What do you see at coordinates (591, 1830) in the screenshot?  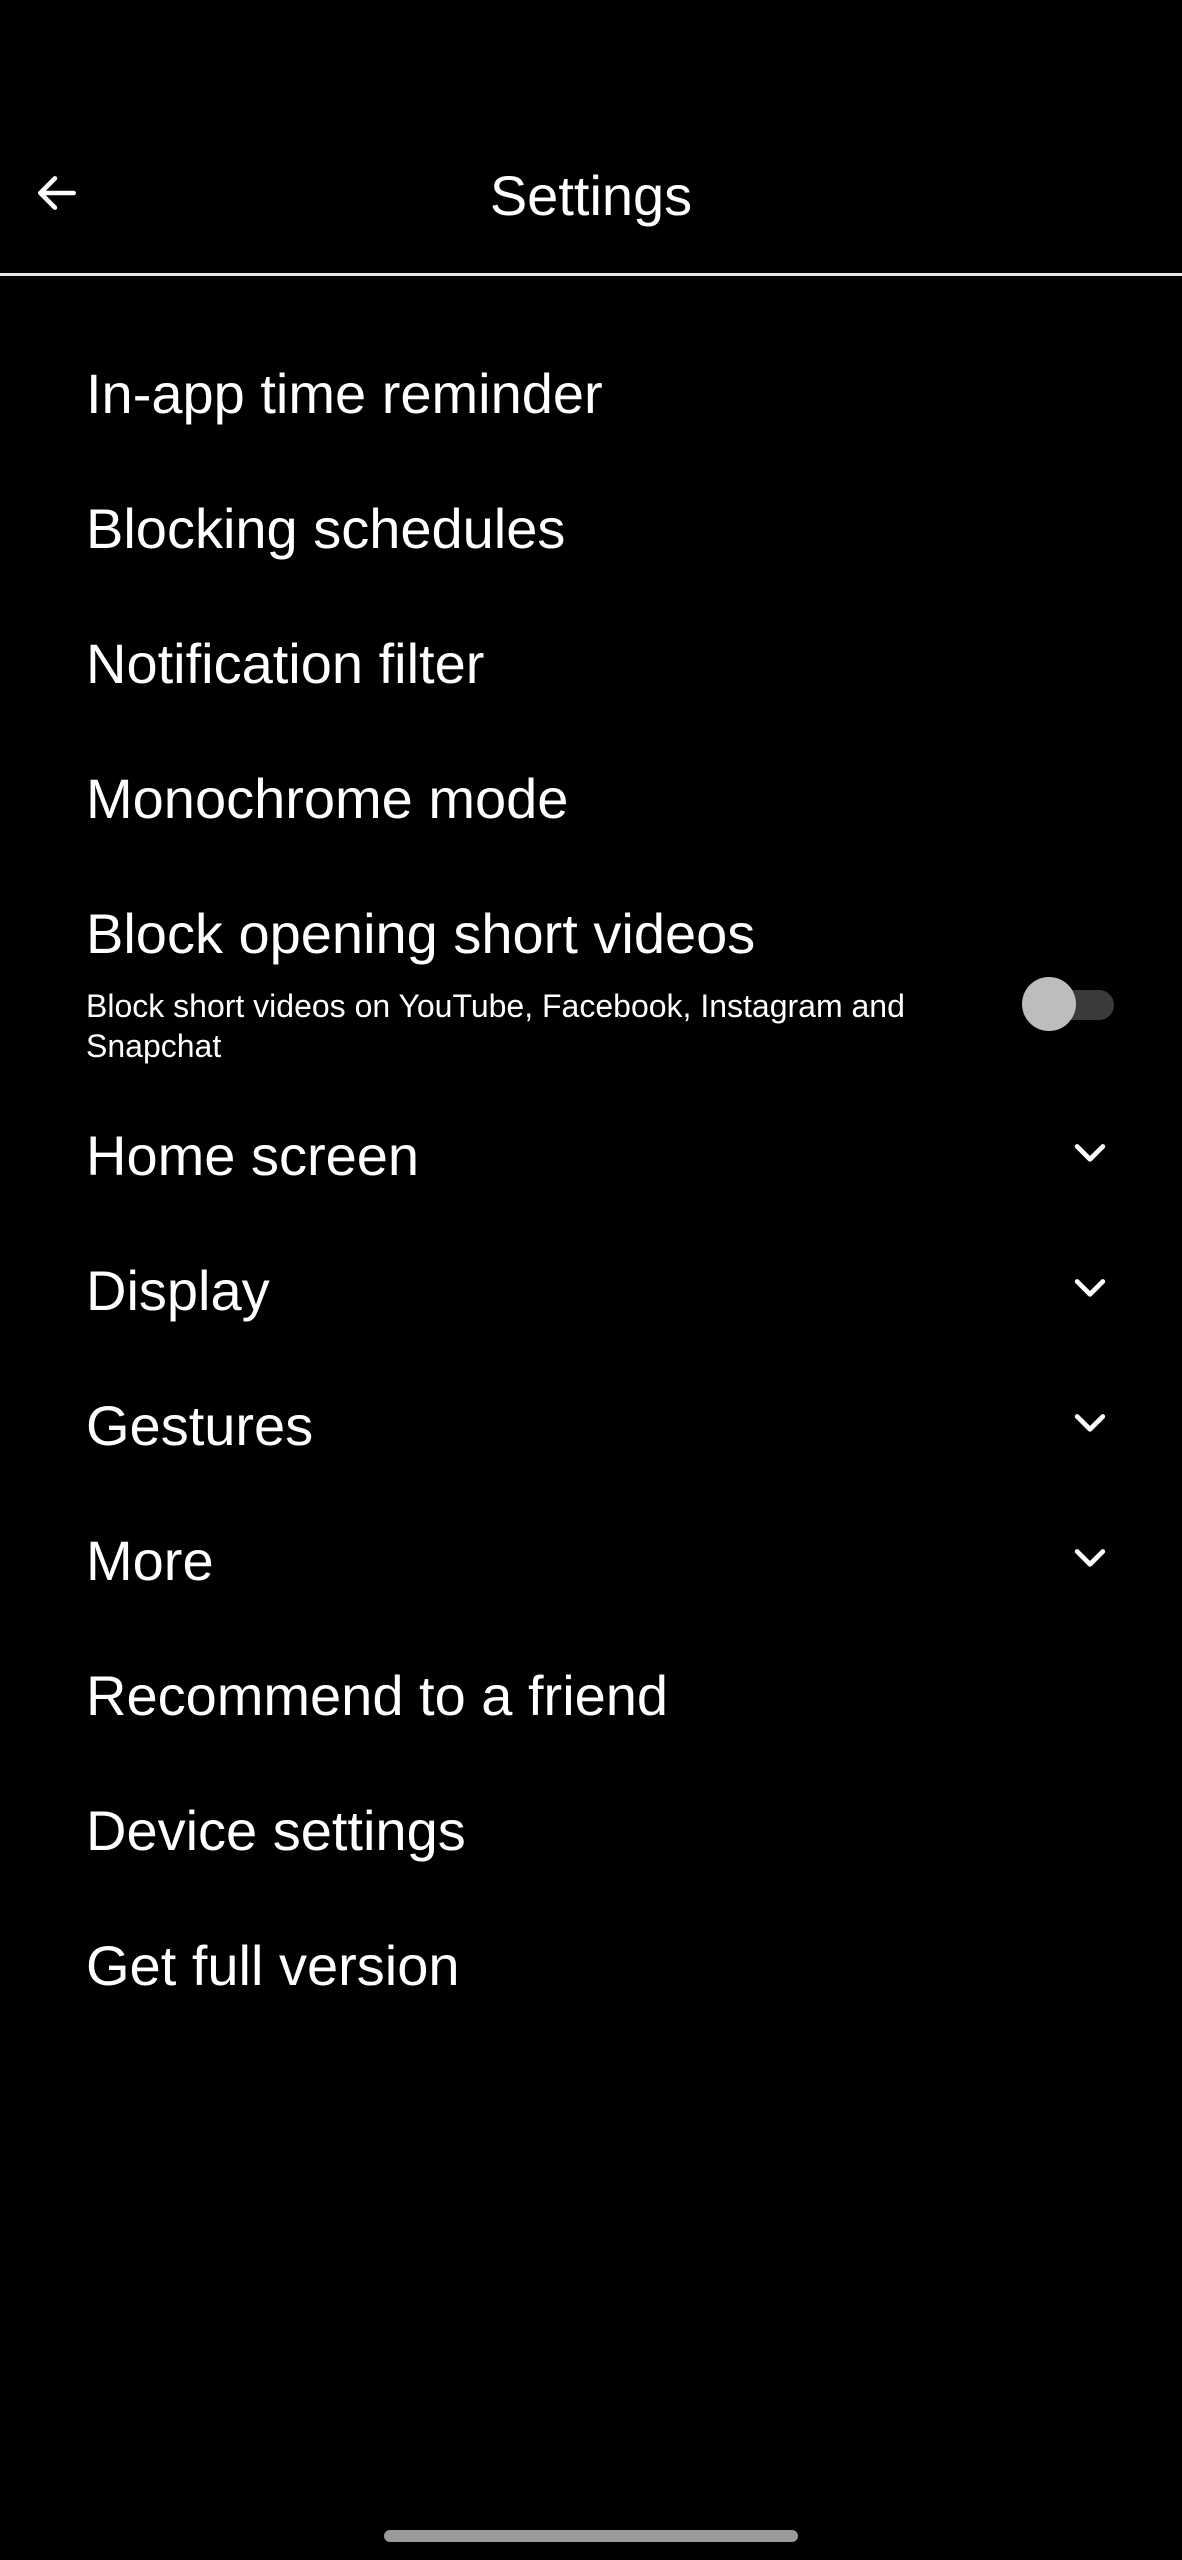 I see `setting-device-settings: Device settings` at bounding box center [591, 1830].